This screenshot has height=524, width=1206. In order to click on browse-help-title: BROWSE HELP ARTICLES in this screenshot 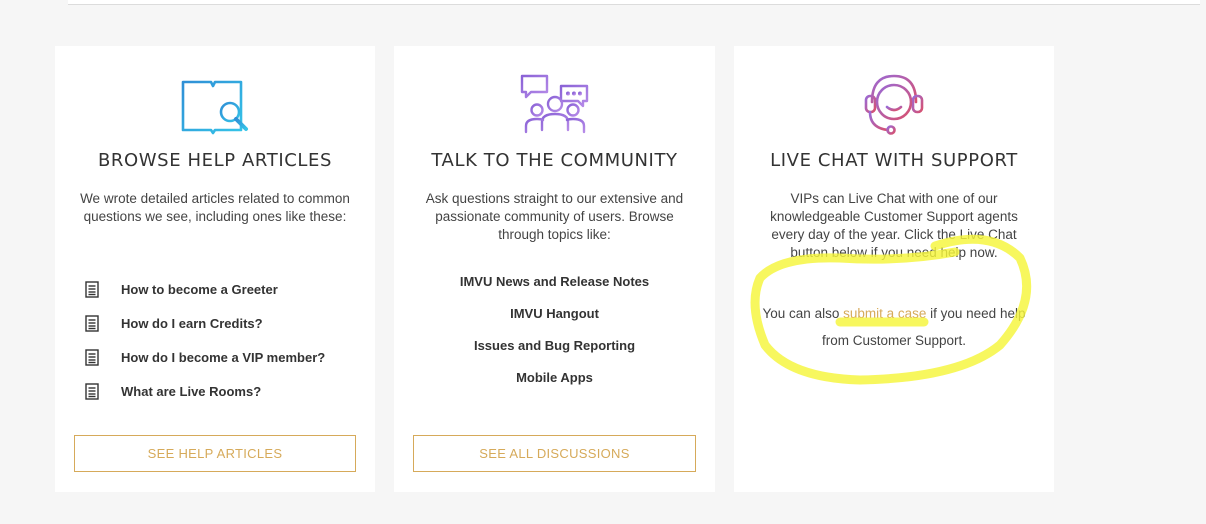, I will do `click(215, 160)`.